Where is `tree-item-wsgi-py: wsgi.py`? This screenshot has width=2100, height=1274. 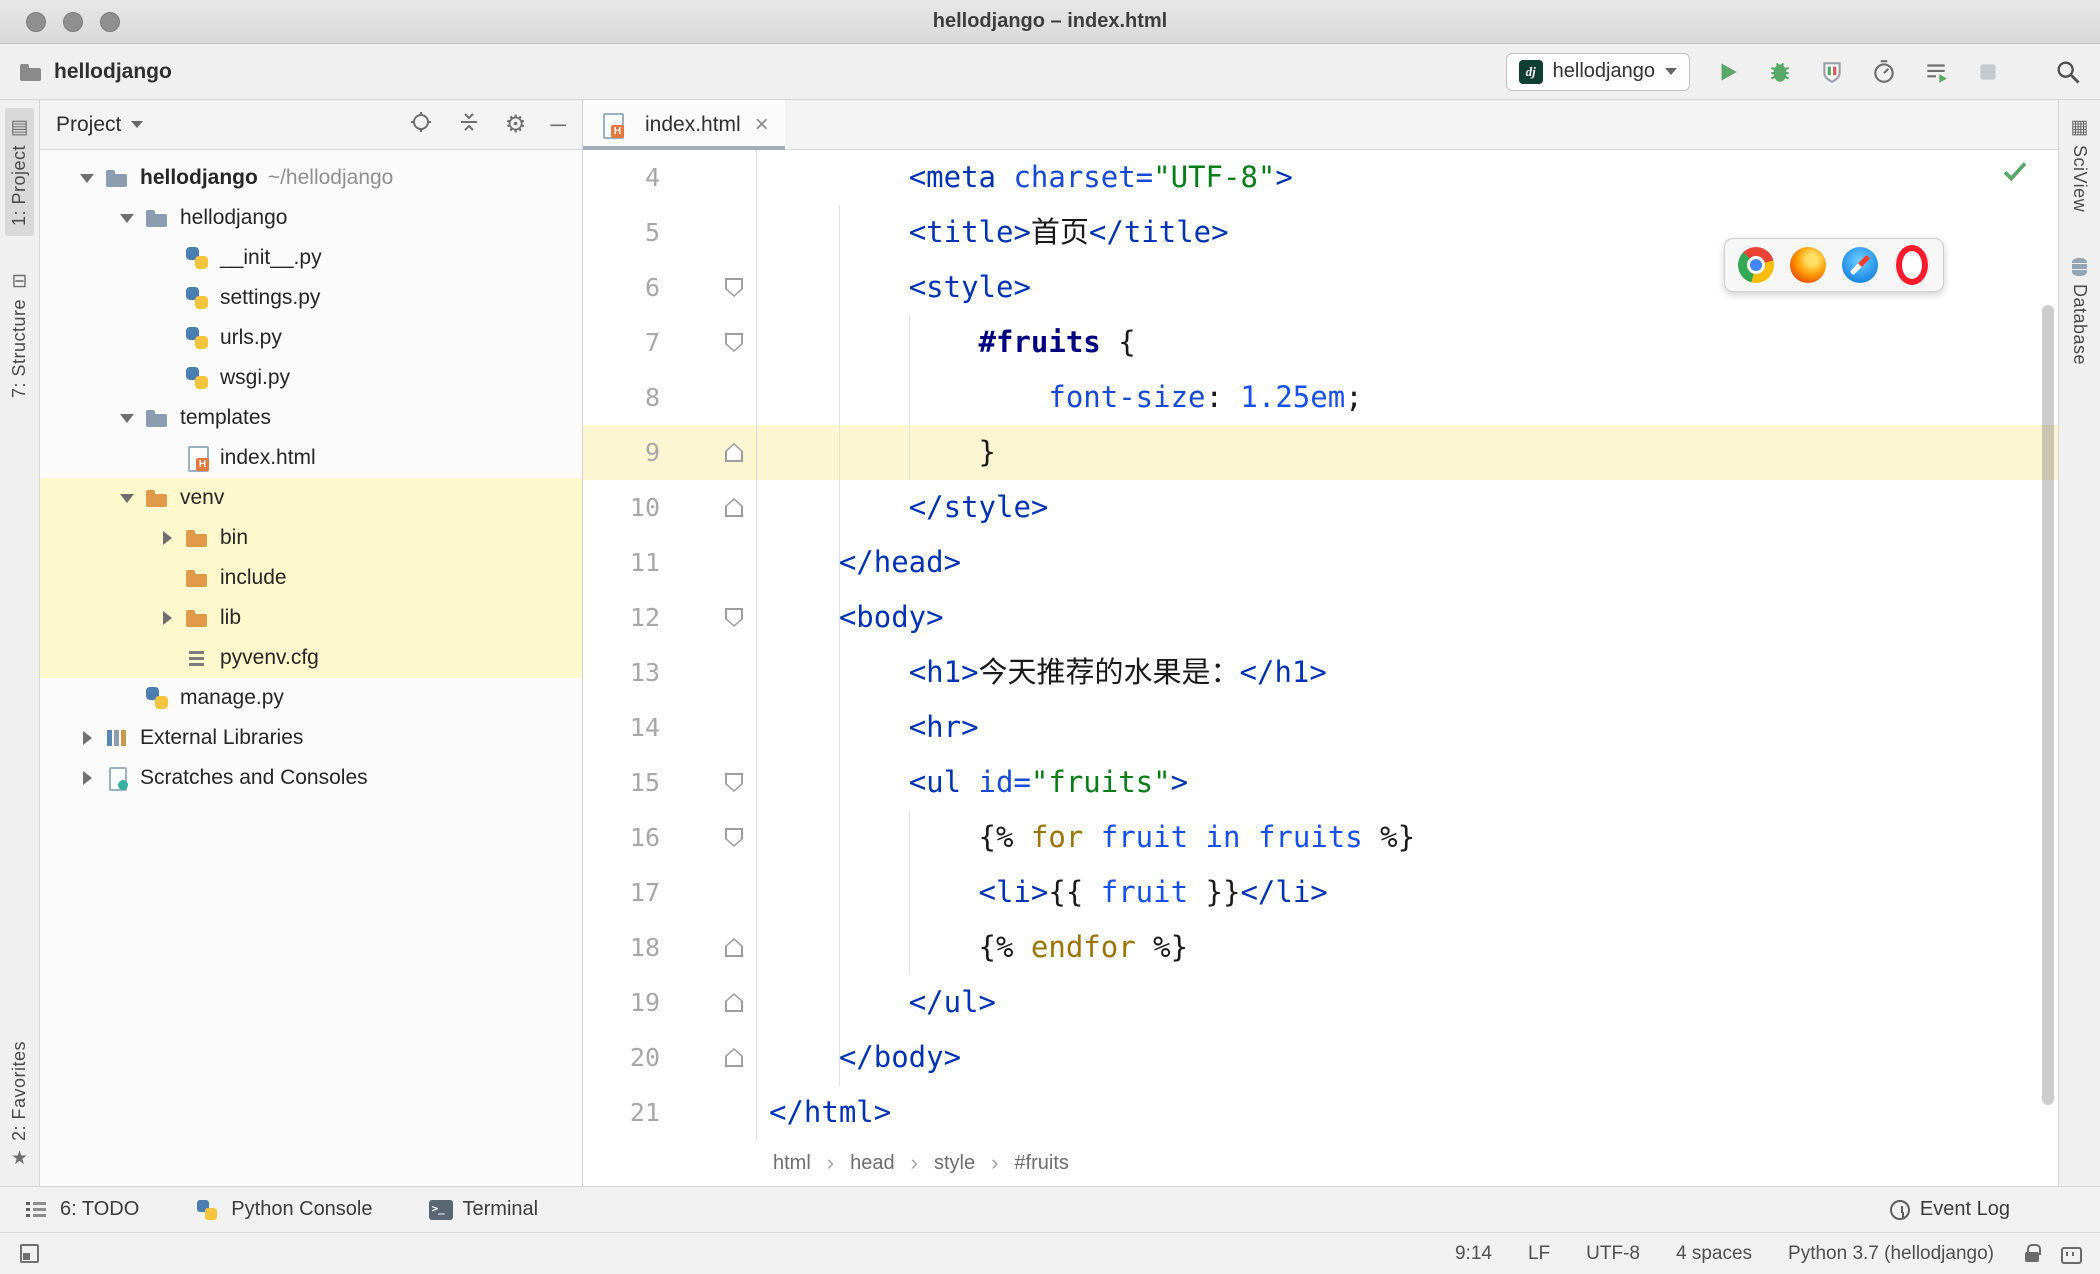 tree-item-wsgi-py: wsgi.py is located at coordinates (311, 378).